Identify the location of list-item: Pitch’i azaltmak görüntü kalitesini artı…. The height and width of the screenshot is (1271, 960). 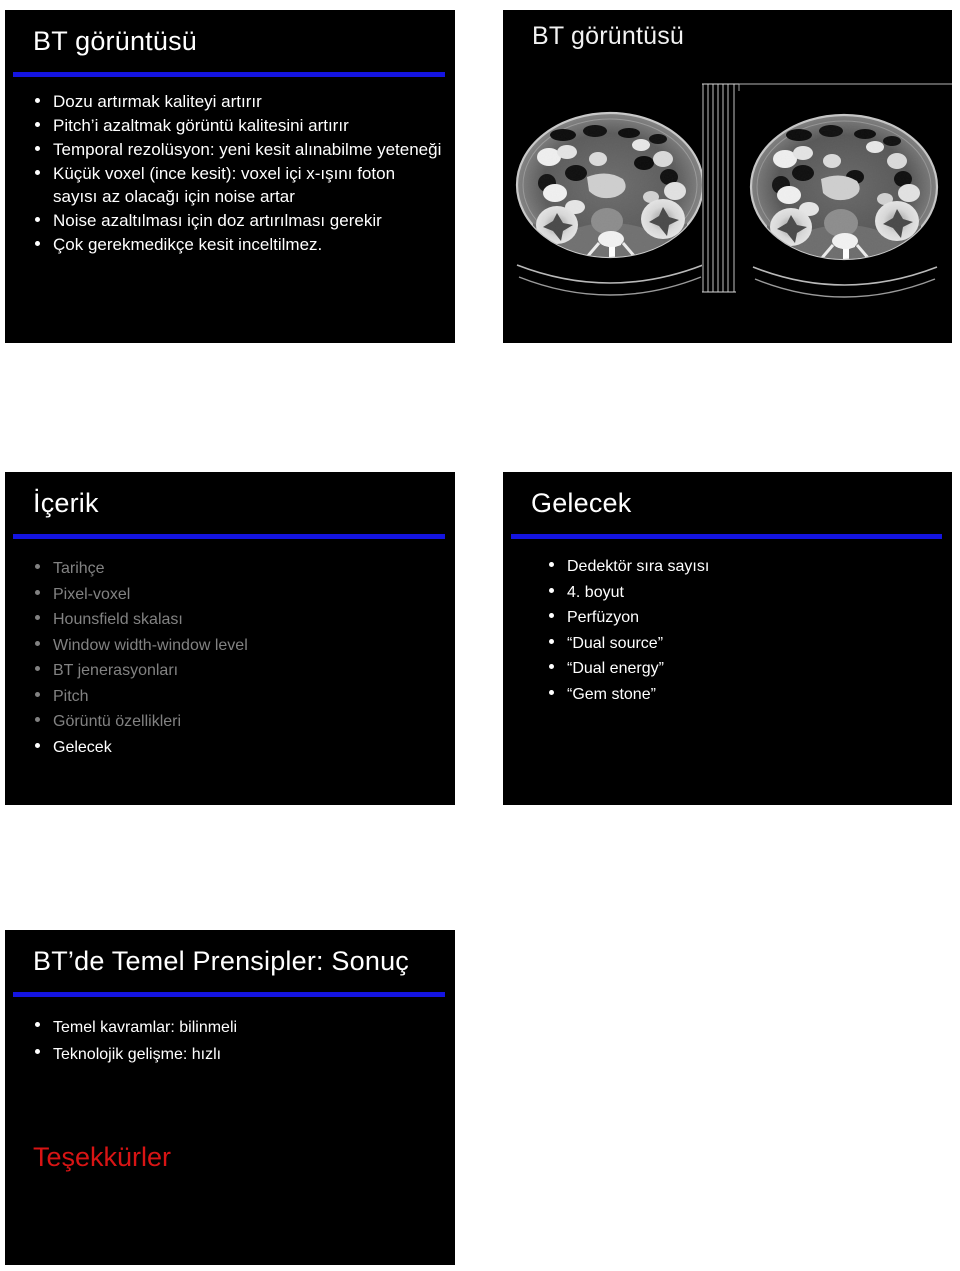
(237, 125).